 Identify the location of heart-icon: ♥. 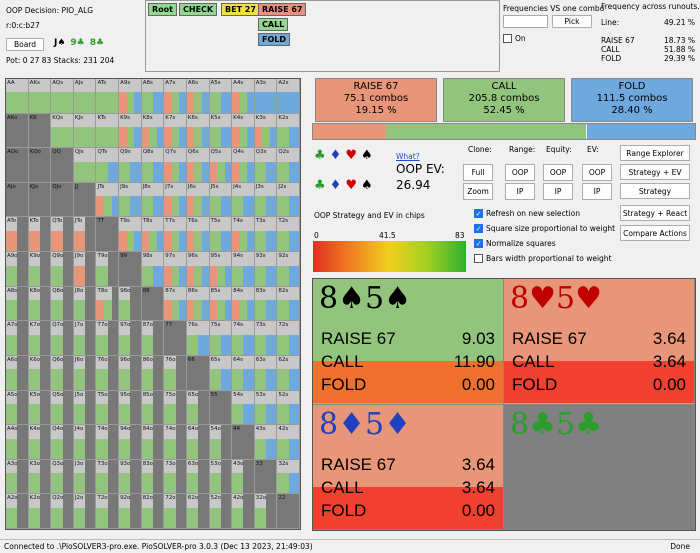
(351, 185).